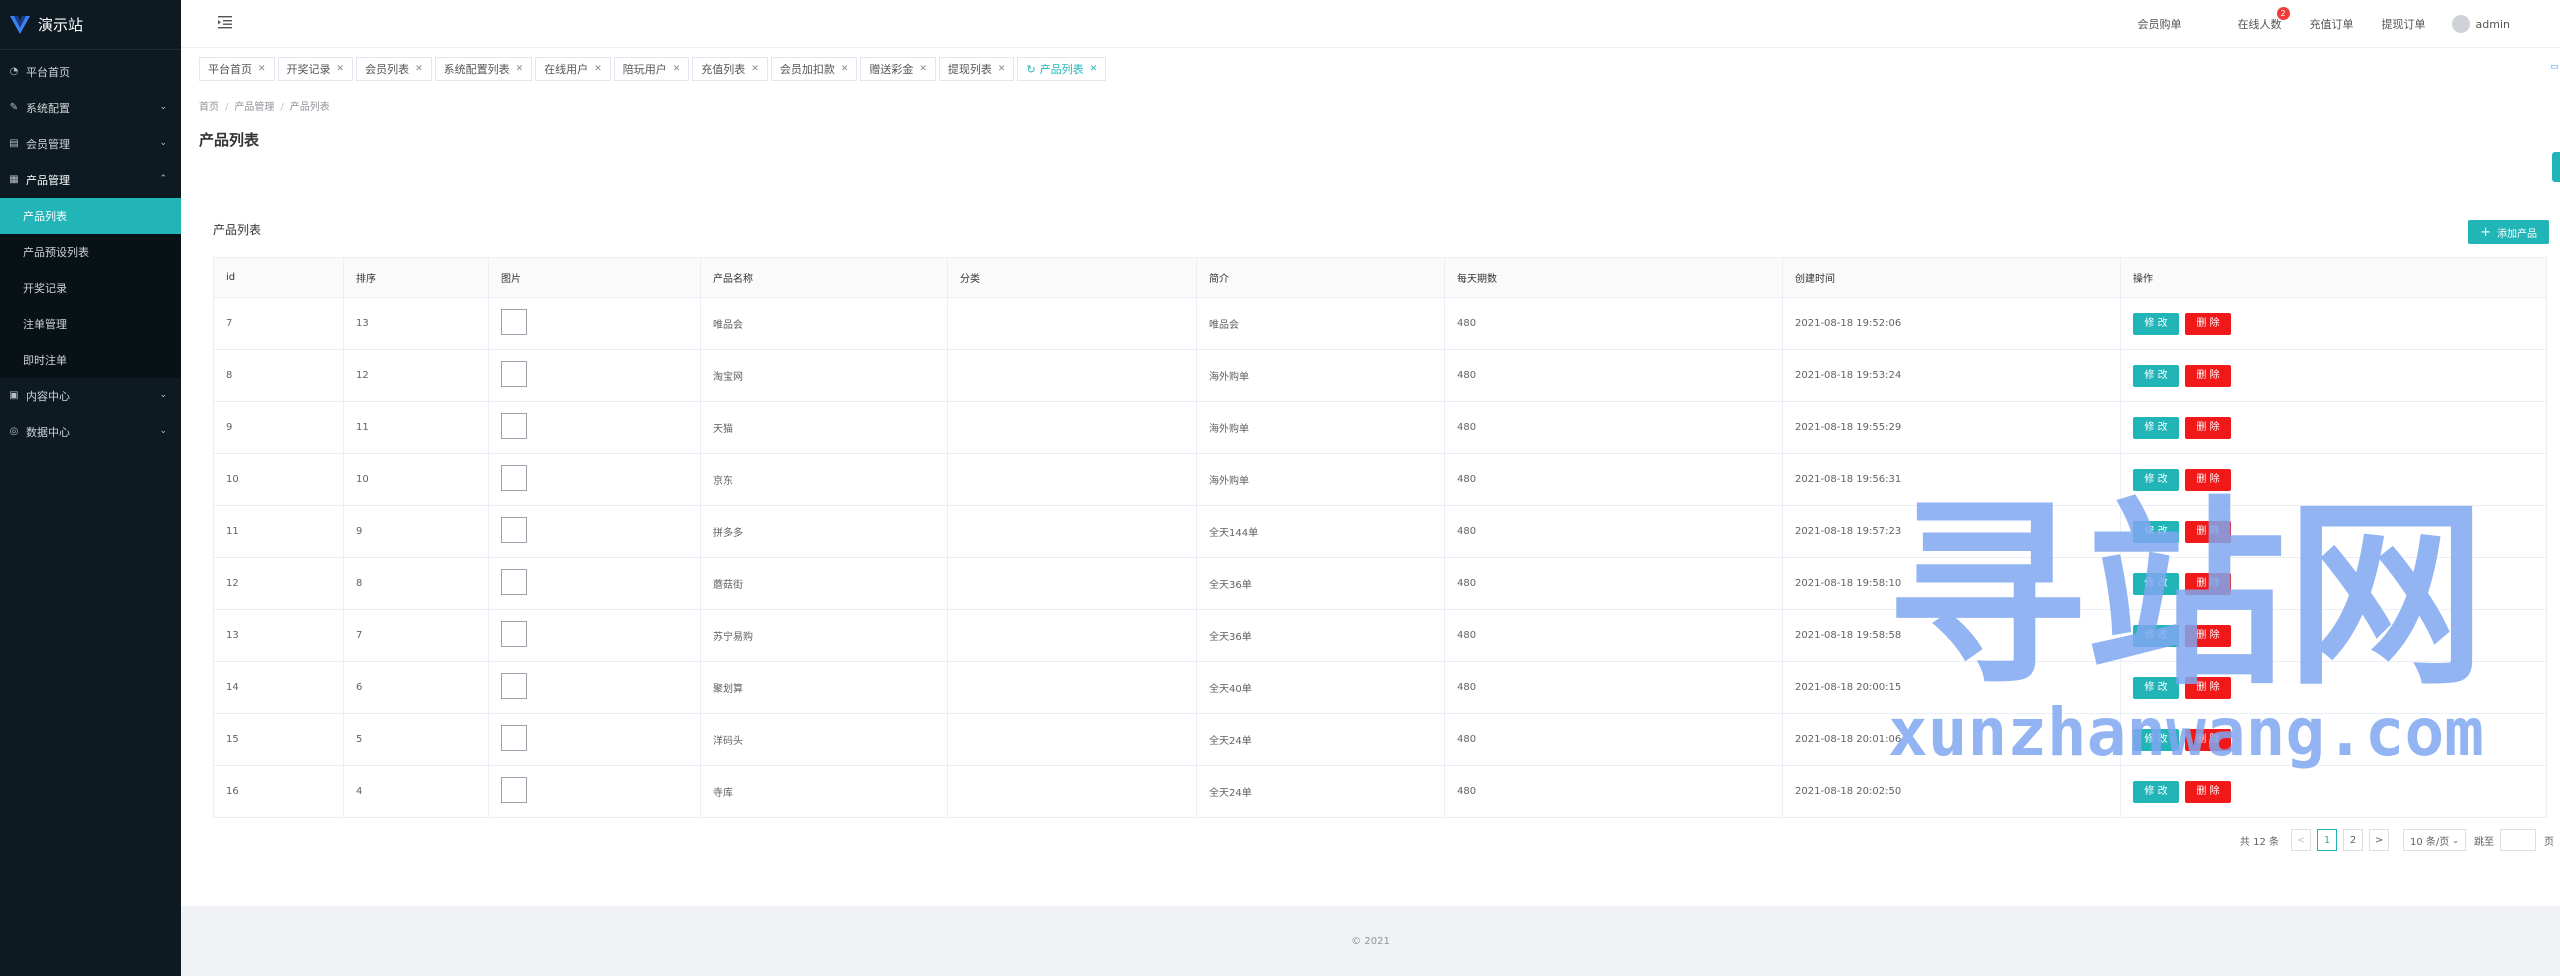  What do you see at coordinates (90, 396) in the screenshot?
I see `sidebar-item-content: ▣ 内容中心 ⌄` at bounding box center [90, 396].